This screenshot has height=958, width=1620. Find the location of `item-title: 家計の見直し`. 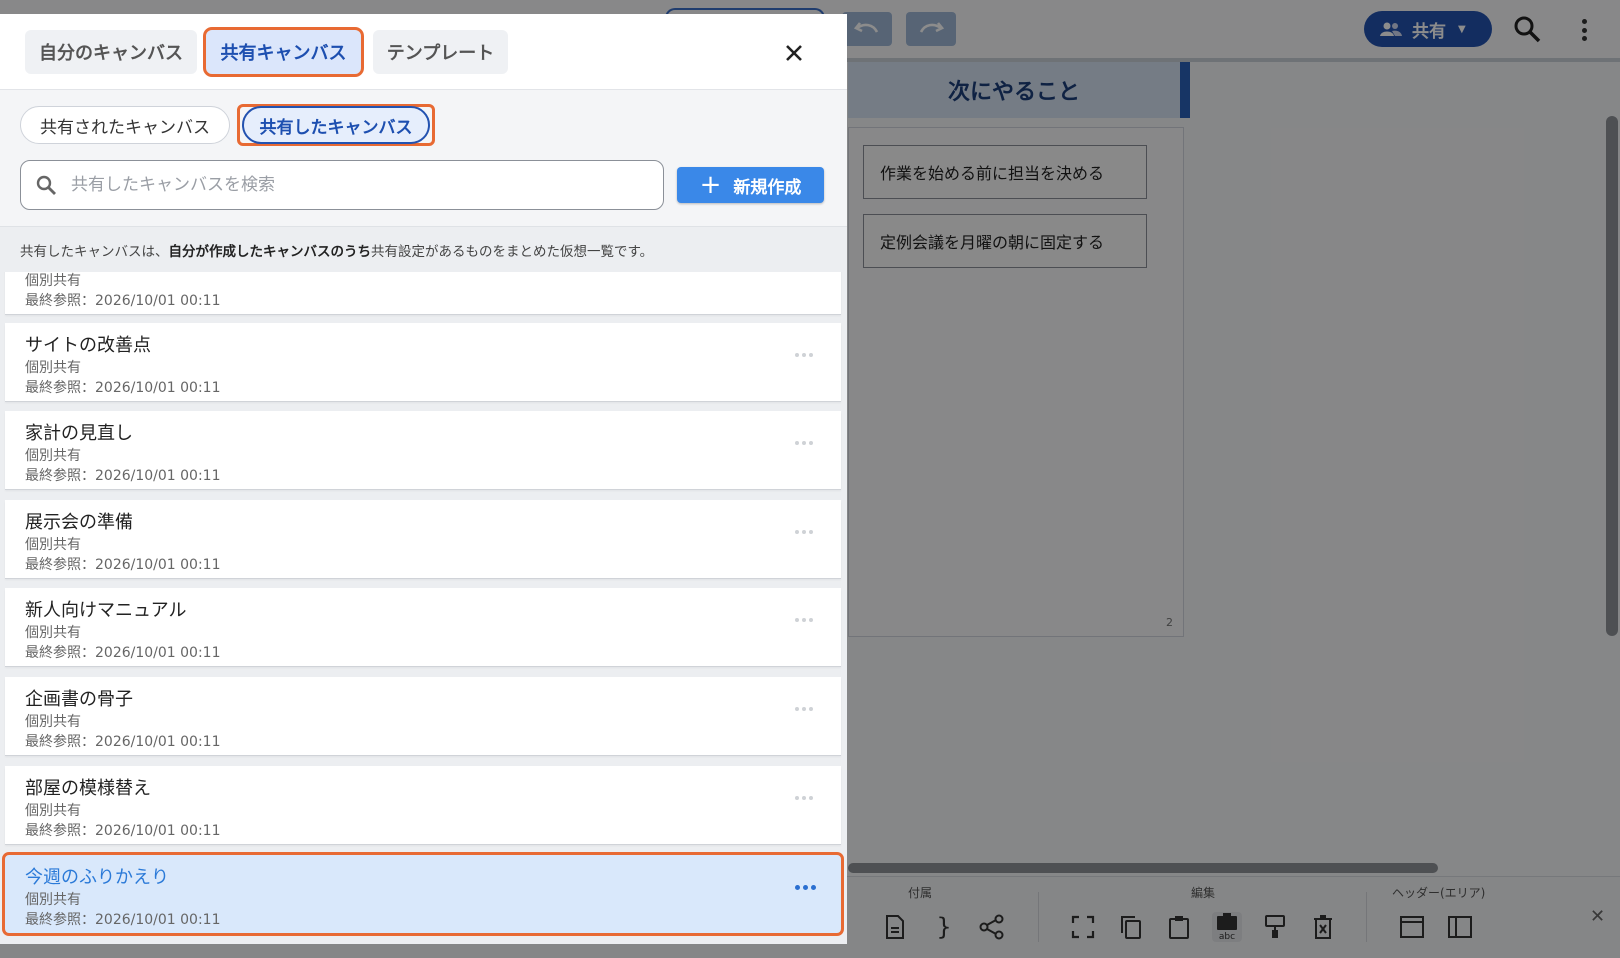

item-title: 家計の見直し is located at coordinates (79, 433).